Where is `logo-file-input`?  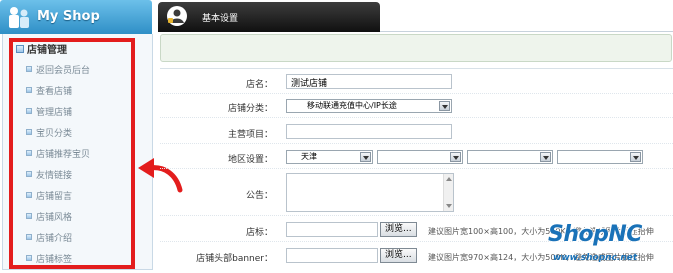
logo-file-input is located at coordinates (332, 229).